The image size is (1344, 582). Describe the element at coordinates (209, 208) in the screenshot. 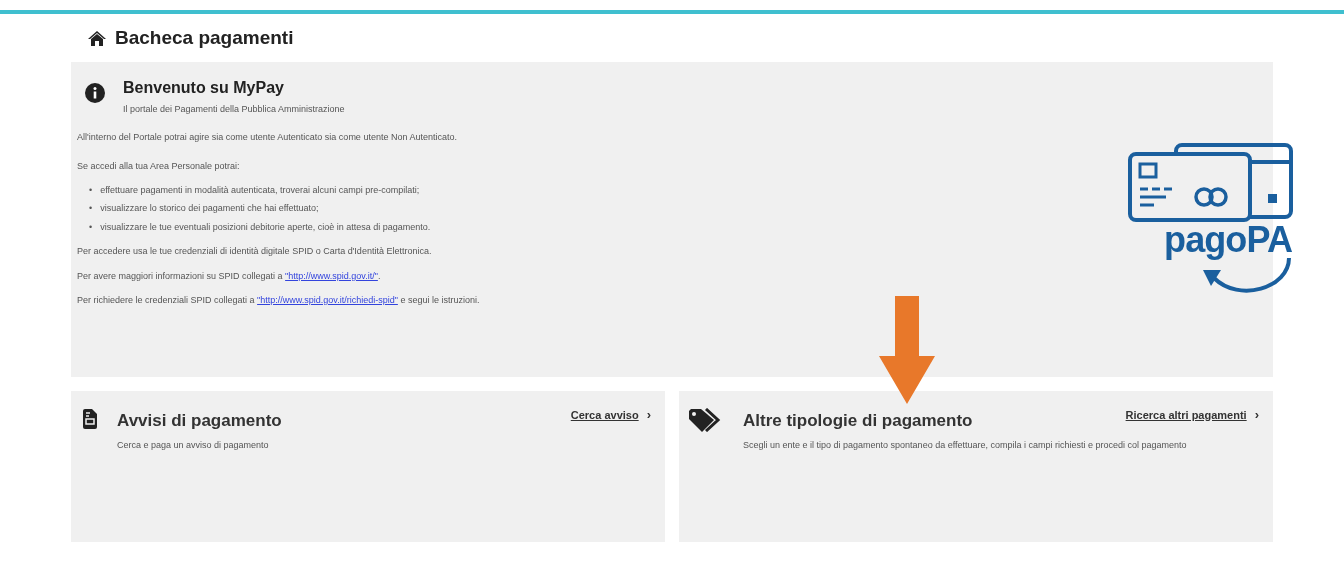

I see `bullet-item: visualizzare lo storico dei pagamenti che hai effettuato;` at that location.